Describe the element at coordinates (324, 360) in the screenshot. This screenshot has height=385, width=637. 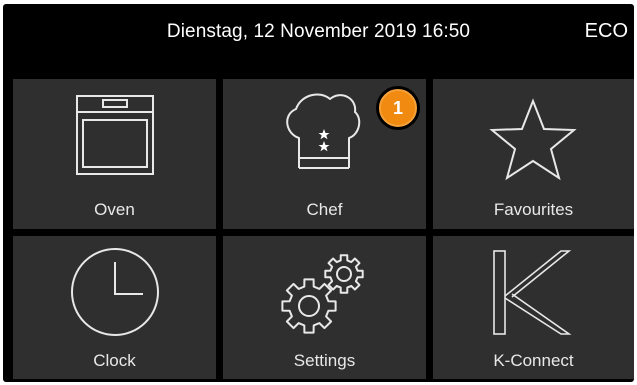
I see `tile-settings-label: Settings` at that location.